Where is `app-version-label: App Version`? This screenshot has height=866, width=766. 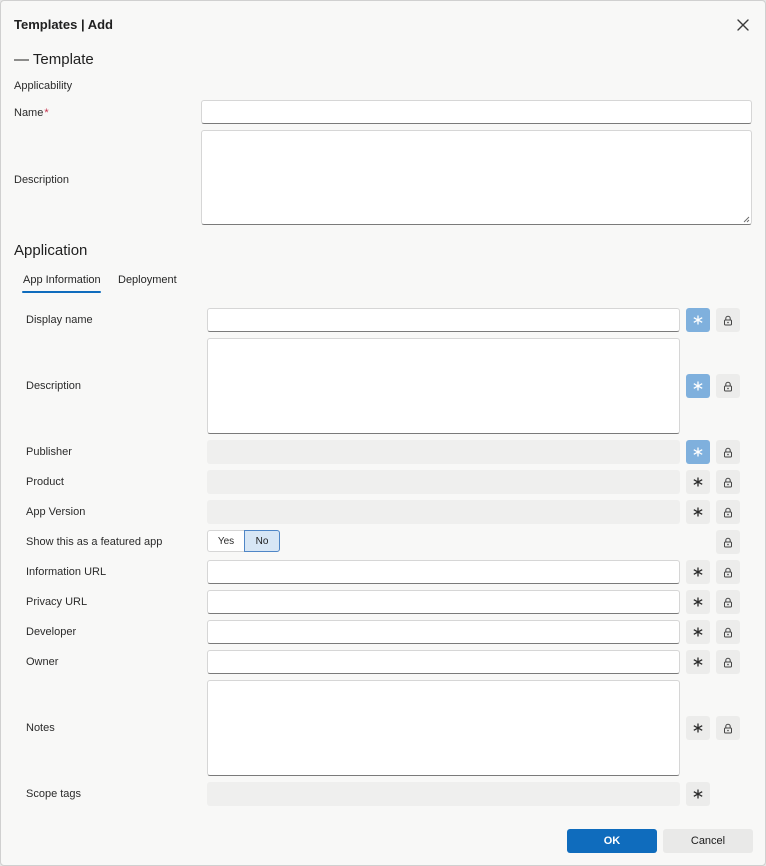 app-version-label: App Version is located at coordinates (56, 512).